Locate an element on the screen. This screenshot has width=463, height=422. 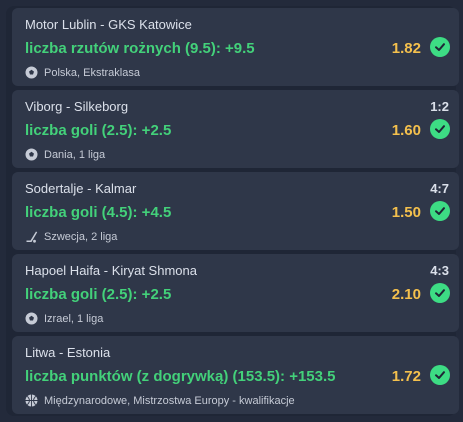
league-label: Polska, Ekstraklasa is located at coordinates (92, 72).